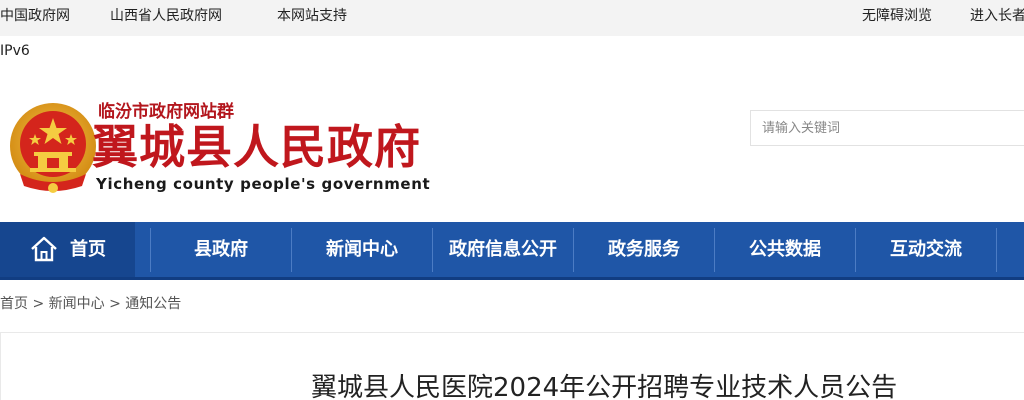 Image resolution: width=1024 pixels, height=400 pixels. Describe the element at coordinates (644, 249) in the screenshot. I see `nav-gov-services: 政务服务` at that location.